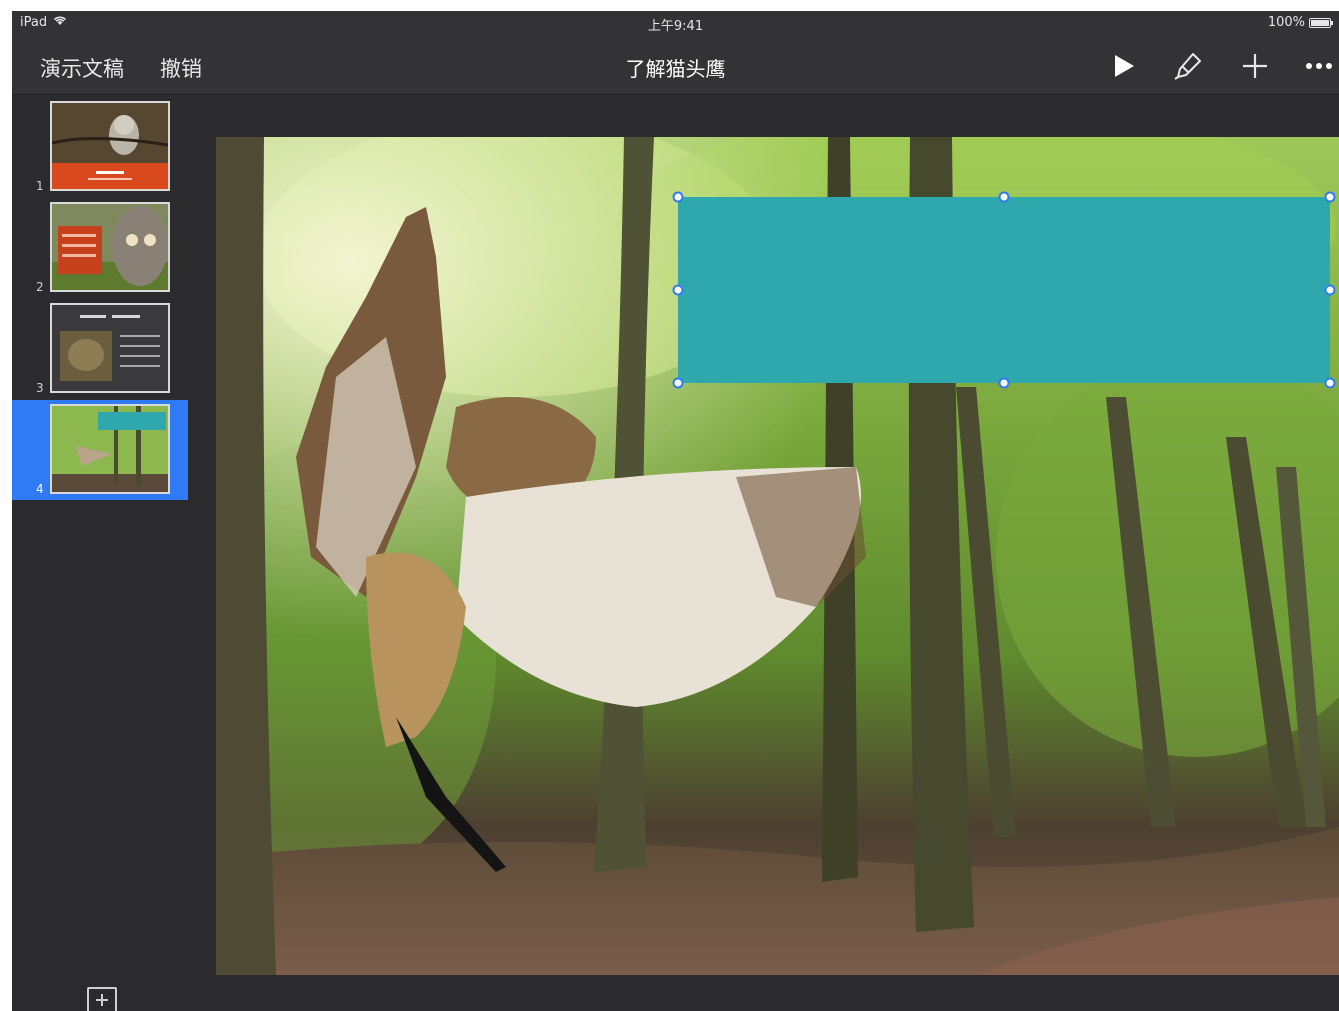 The width and height of the screenshot is (1339, 1011). Describe the element at coordinates (1004, 290) in the screenshot. I see `selected-shape` at that location.